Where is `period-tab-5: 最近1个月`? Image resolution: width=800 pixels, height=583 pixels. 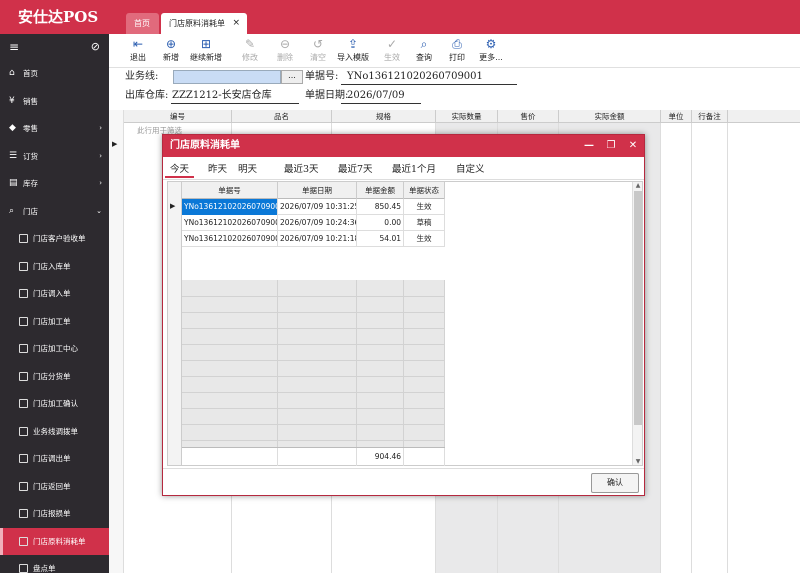
period-tab-5: 最近1个月 is located at coordinates (414, 169).